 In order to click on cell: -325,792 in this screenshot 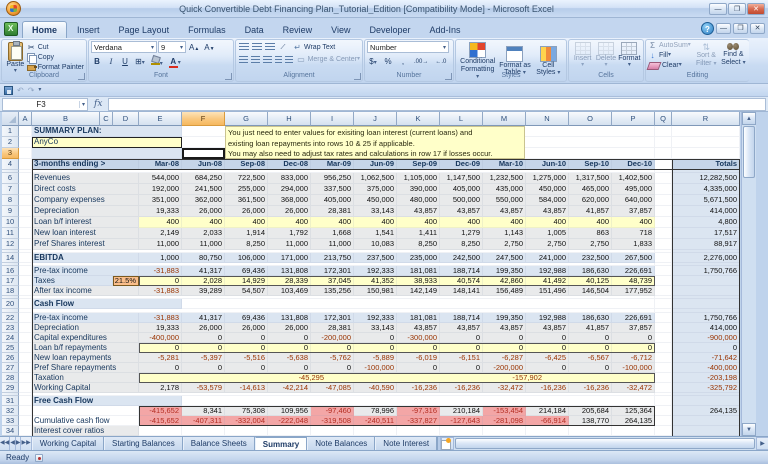, I will do `click(706, 388)`.